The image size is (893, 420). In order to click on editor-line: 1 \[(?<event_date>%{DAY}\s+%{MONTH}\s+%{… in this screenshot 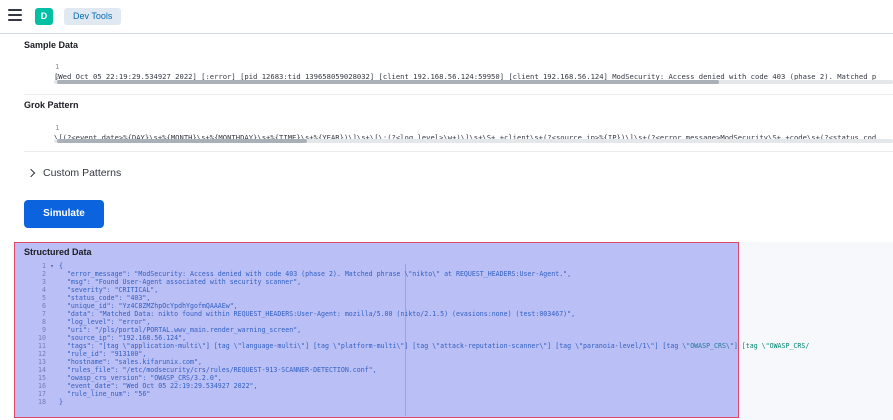, I will do `click(450, 127)`.